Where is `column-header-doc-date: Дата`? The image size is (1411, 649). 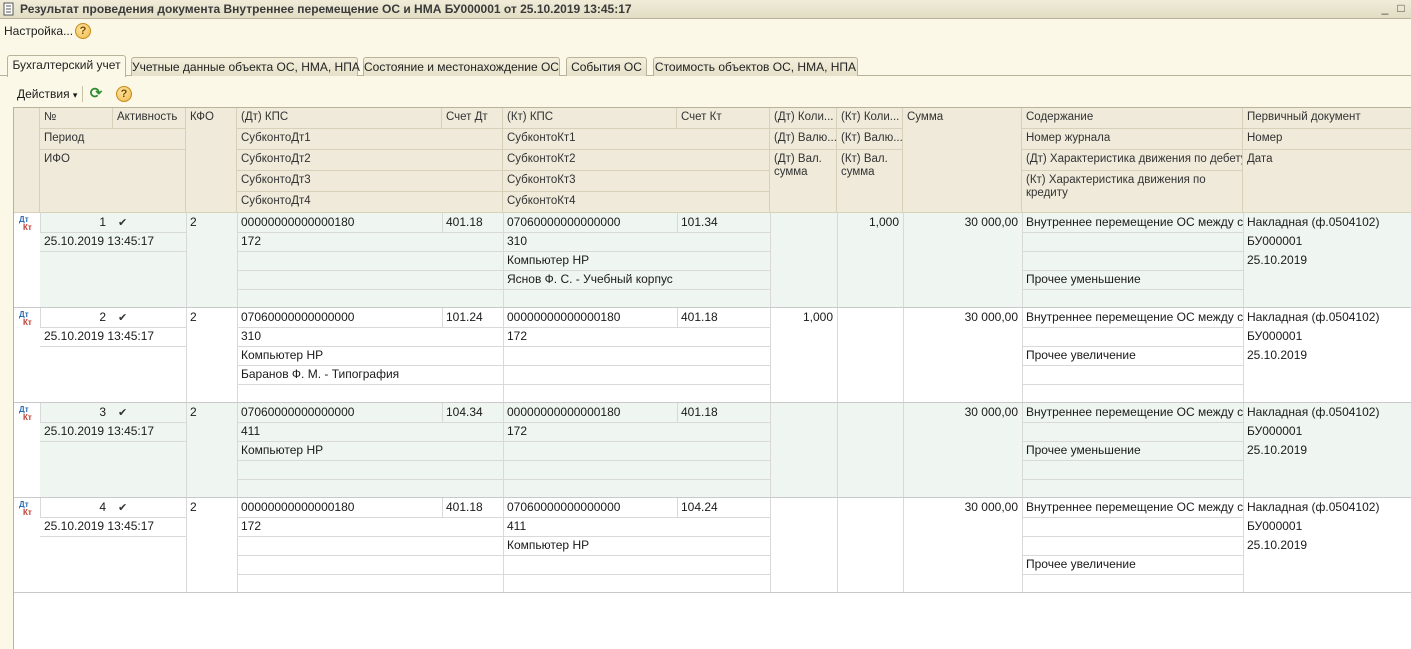
column-header-doc-date: Дата is located at coordinates (1327, 181).